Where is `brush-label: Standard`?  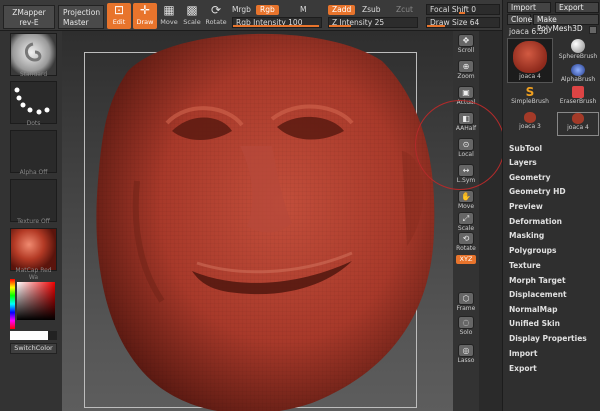
brush-label: Standard is located at coordinates (33, 74).